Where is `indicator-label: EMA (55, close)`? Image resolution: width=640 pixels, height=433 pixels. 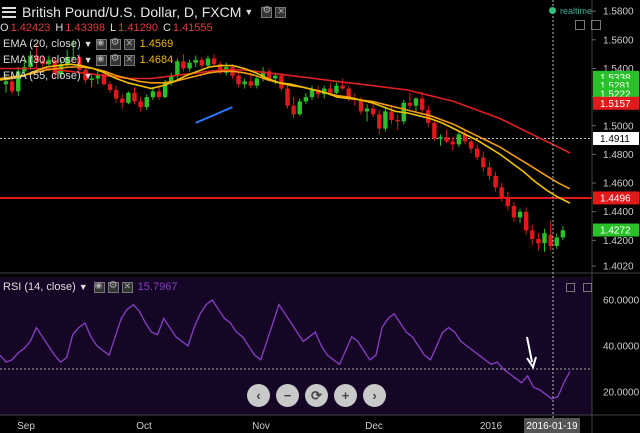
indicator-label: EMA (55, close) is located at coordinates (42, 76).